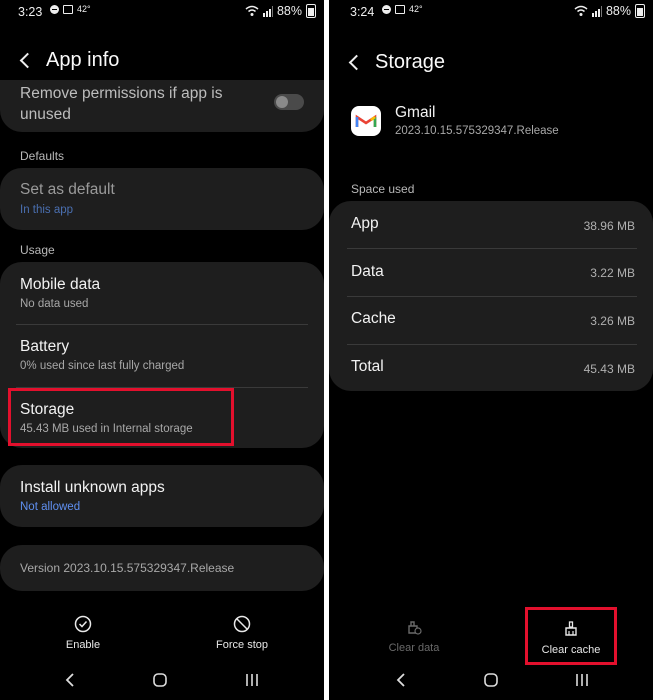  What do you see at coordinates (92, 487) in the screenshot?
I see `install-unknown-apps-title: Install unknown apps` at bounding box center [92, 487].